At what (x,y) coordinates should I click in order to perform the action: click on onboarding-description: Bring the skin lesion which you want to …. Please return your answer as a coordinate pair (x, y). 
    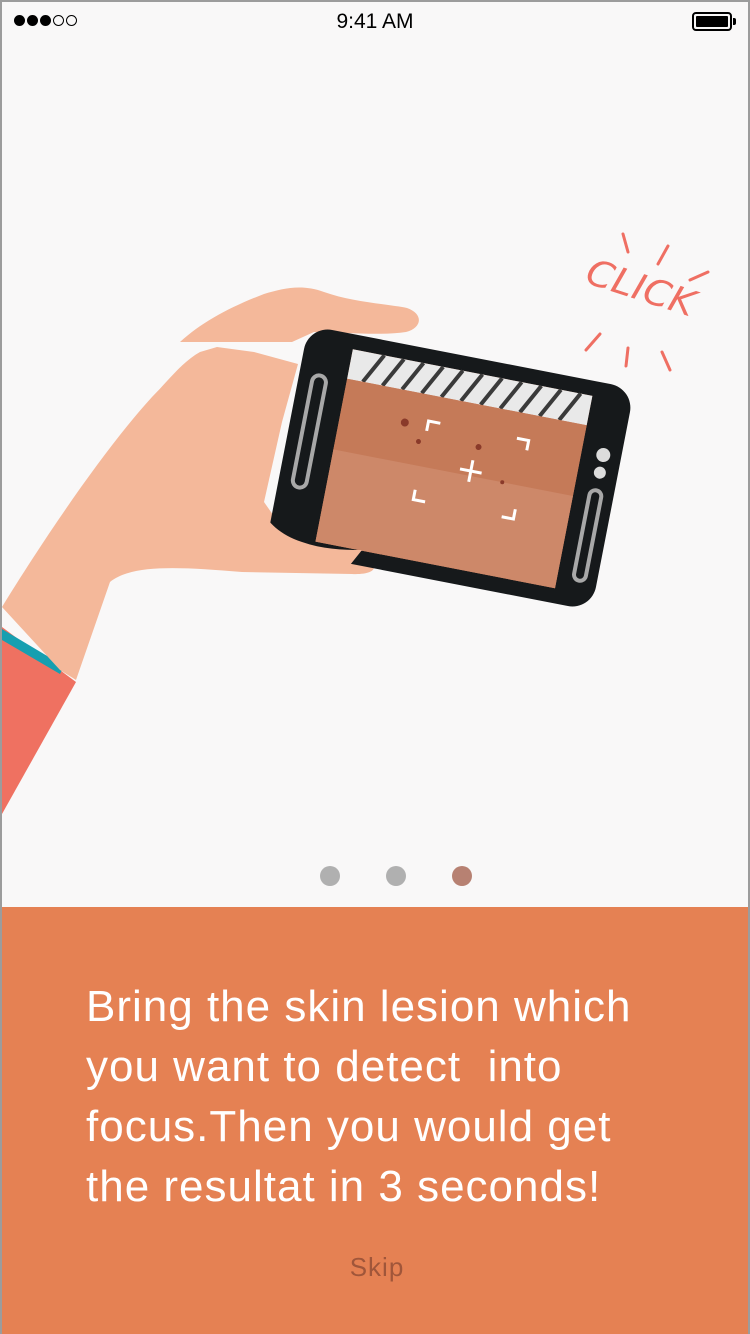
    Looking at the image, I should click on (359, 1096).